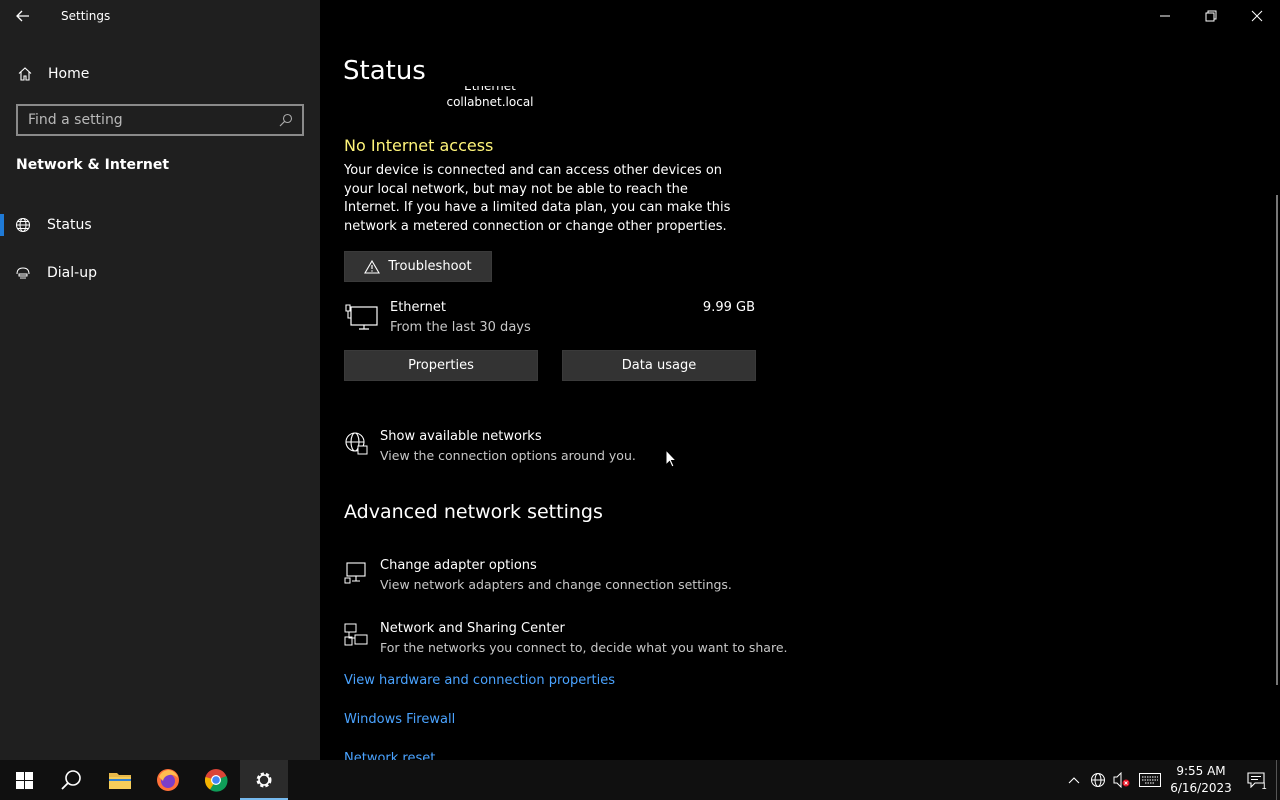 The width and height of the screenshot is (1280, 800). What do you see at coordinates (458, 565) in the screenshot?
I see `change-adapter-link: Change adapter options` at bounding box center [458, 565].